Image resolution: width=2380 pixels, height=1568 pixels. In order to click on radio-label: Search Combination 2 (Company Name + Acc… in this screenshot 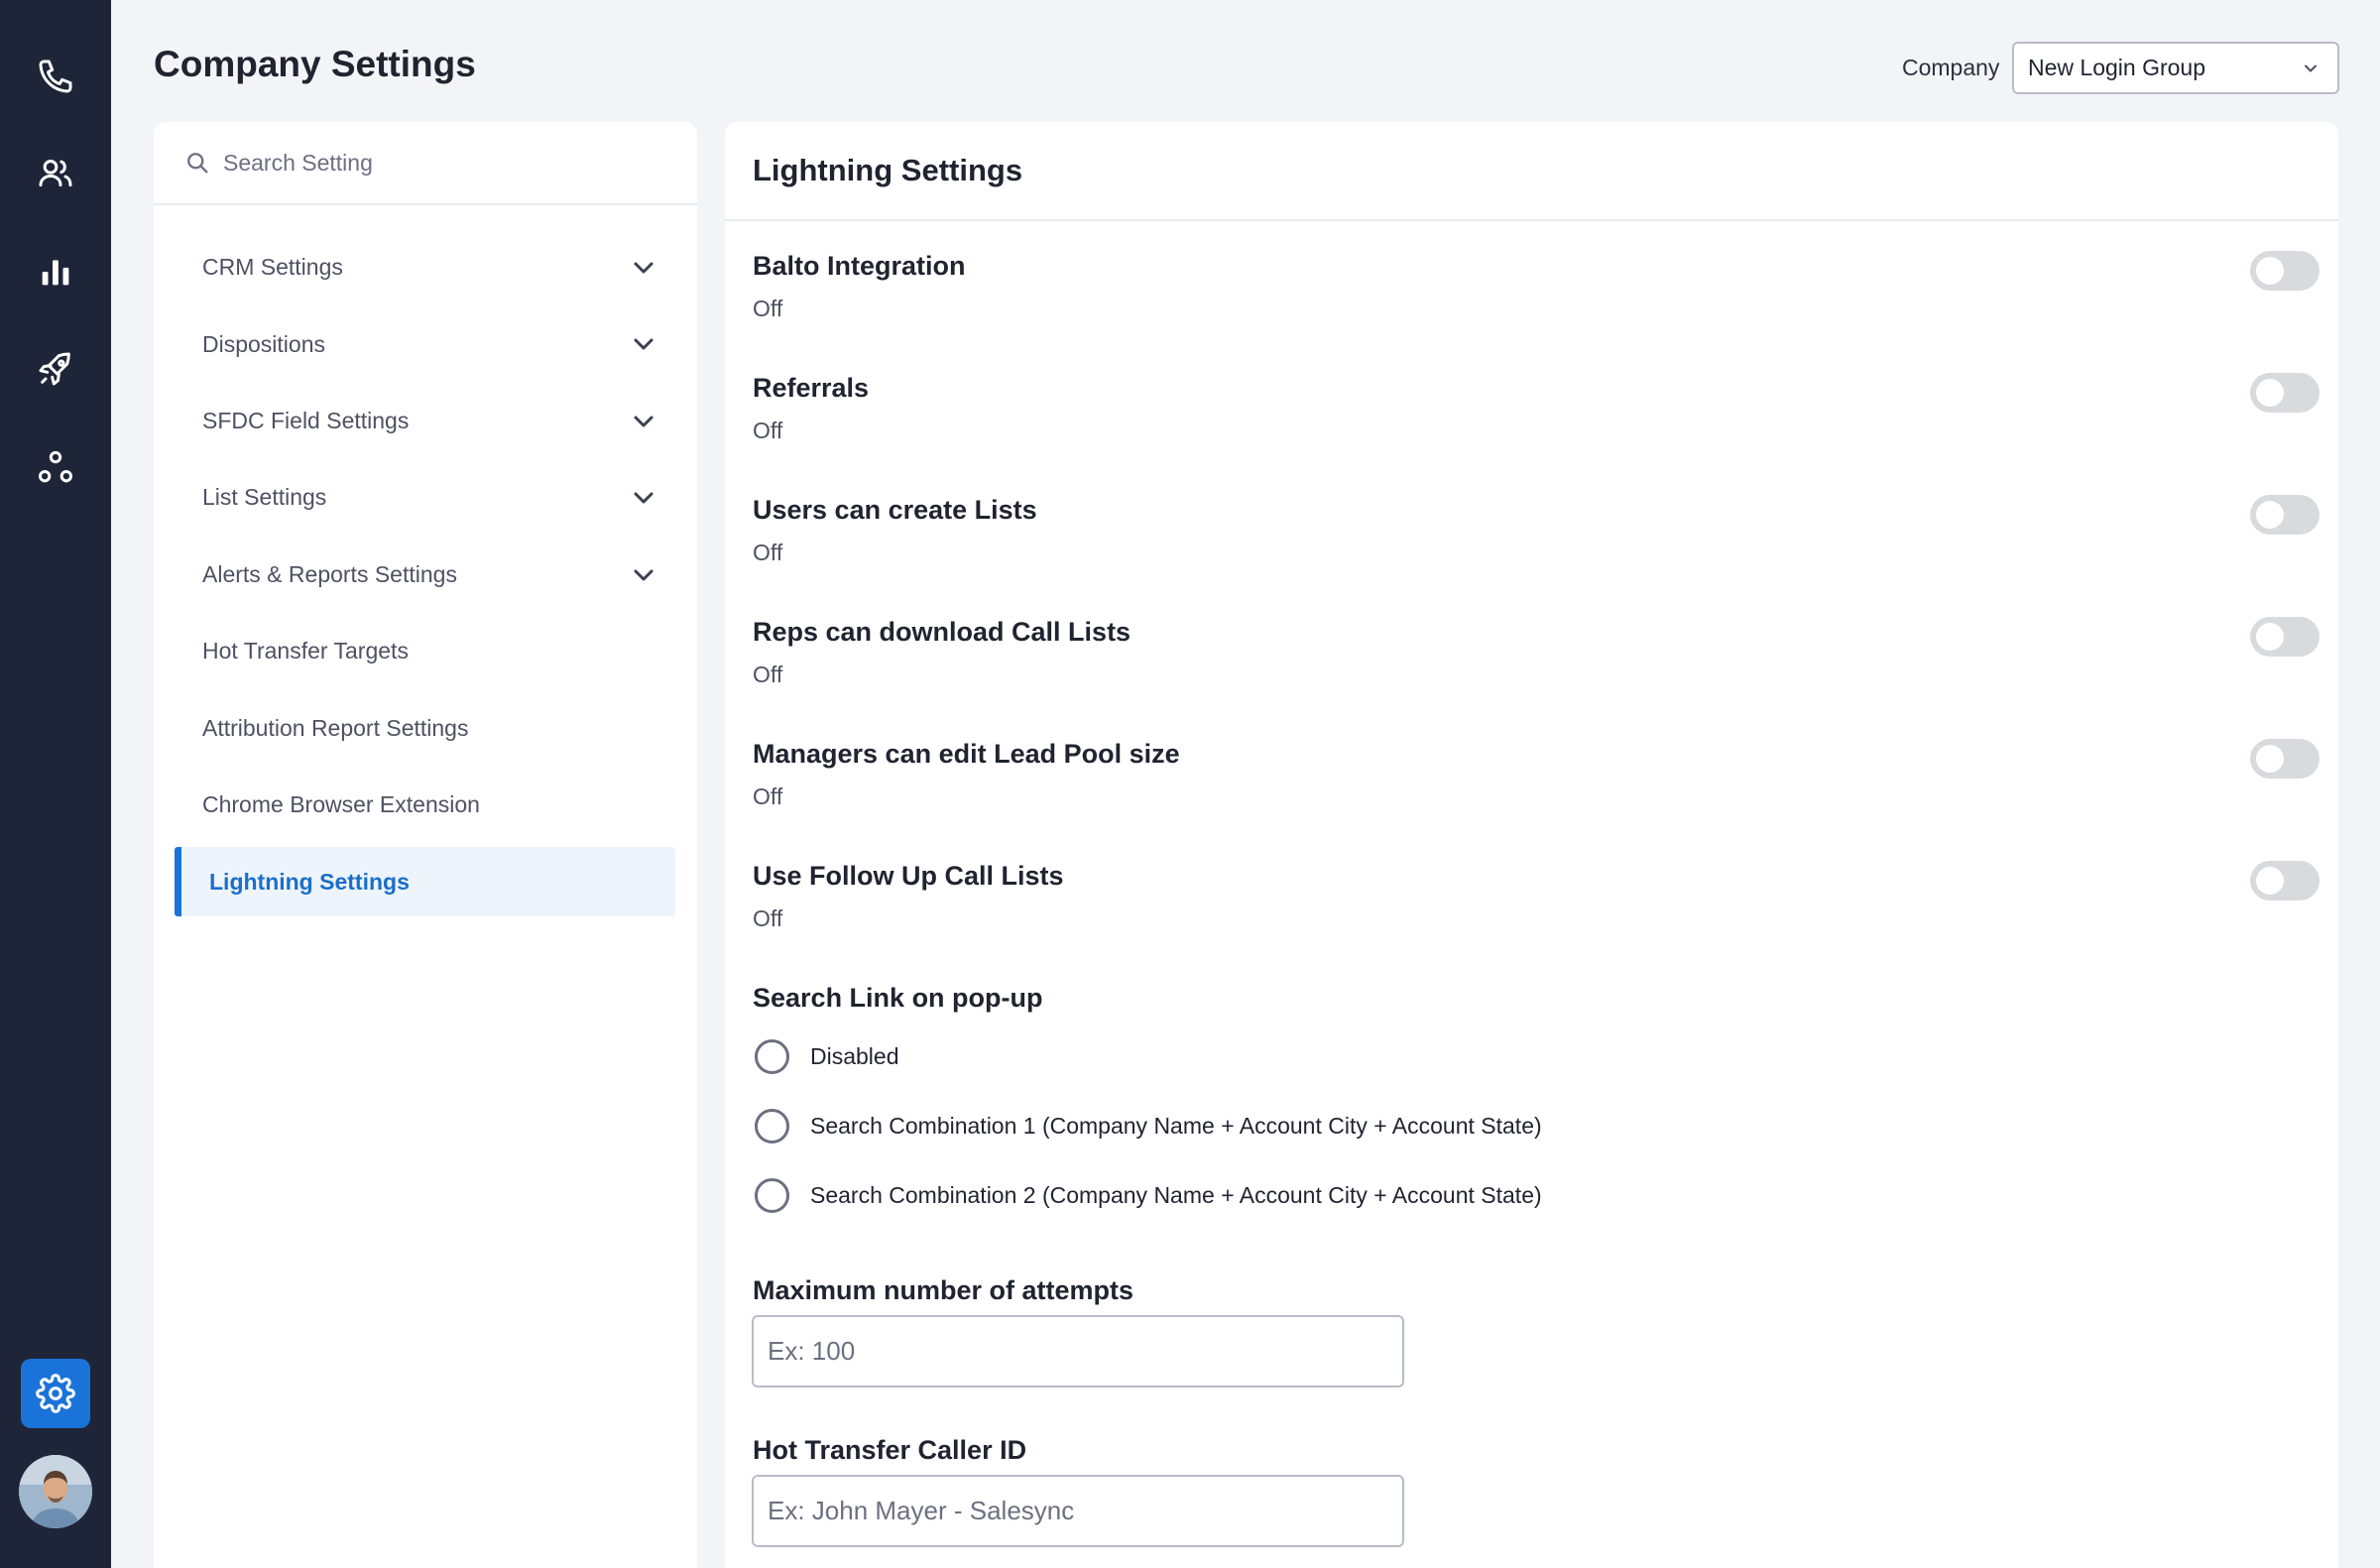, I will do `click(1176, 1194)`.